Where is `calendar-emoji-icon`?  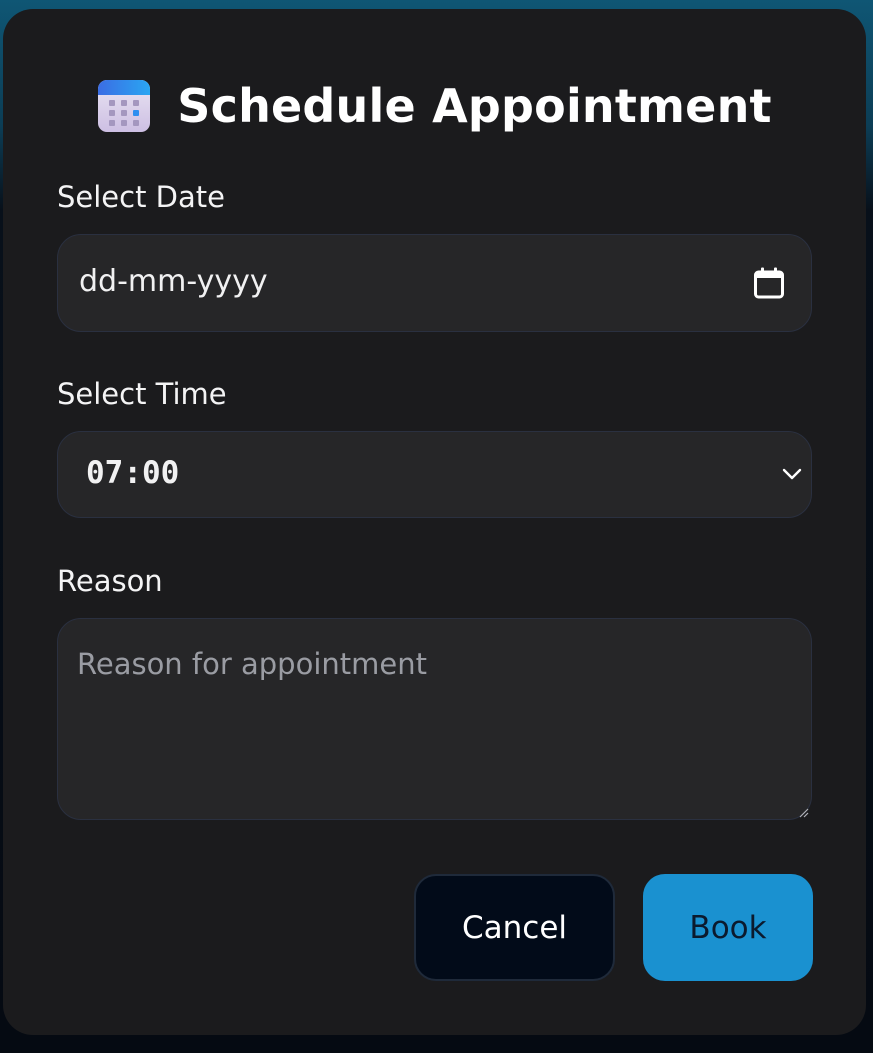
calendar-emoji-icon is located at coordinates (124, 106).